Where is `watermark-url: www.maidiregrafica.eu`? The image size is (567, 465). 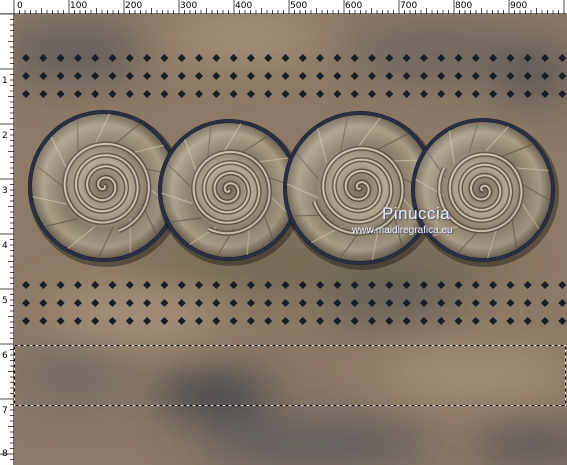 watermark-url: www.maidiregrafica.eu is located at coordinates (402, 230).